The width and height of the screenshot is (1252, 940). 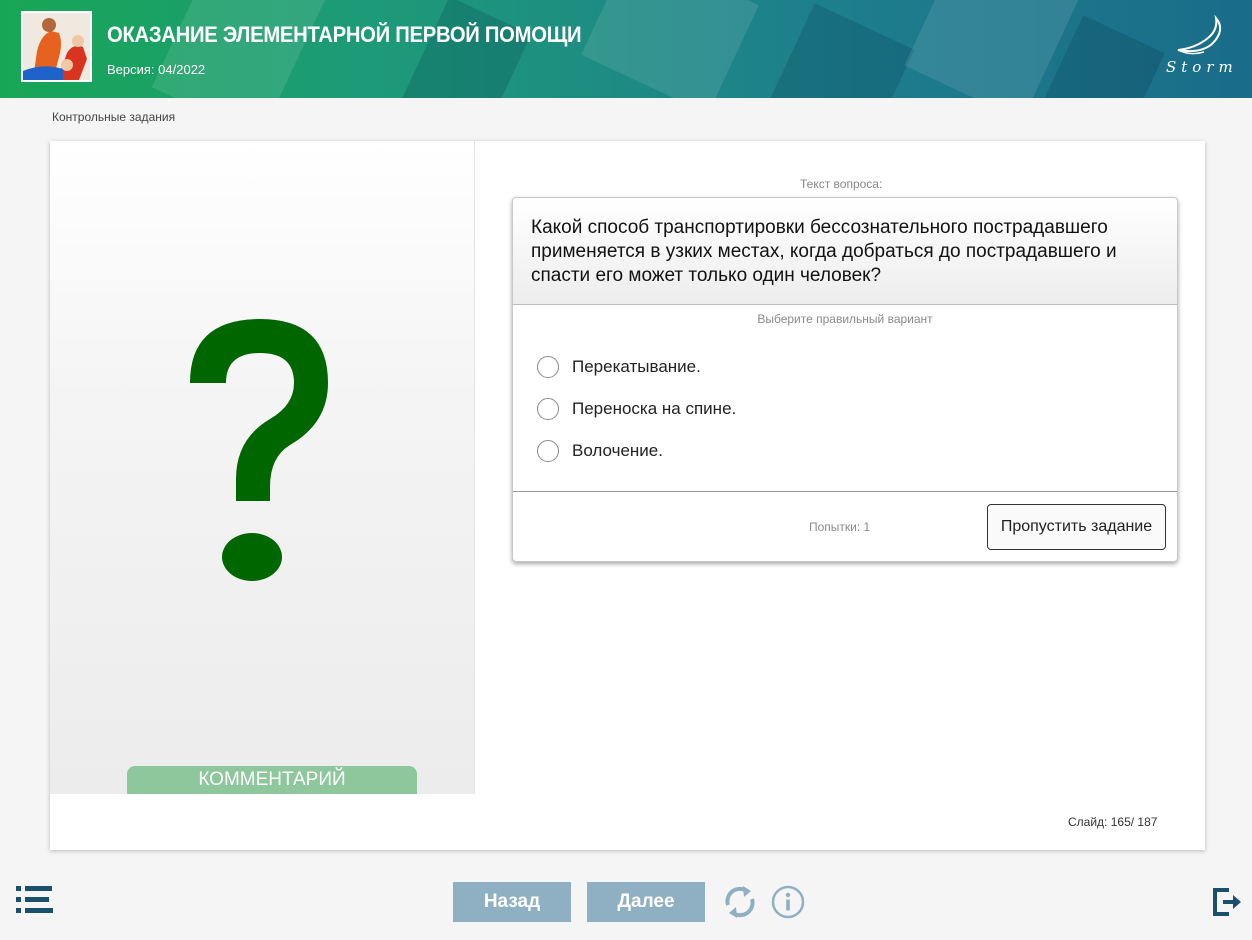 I want to click on attempts-counter: Попытки: 1, so click(x=840, y=527).